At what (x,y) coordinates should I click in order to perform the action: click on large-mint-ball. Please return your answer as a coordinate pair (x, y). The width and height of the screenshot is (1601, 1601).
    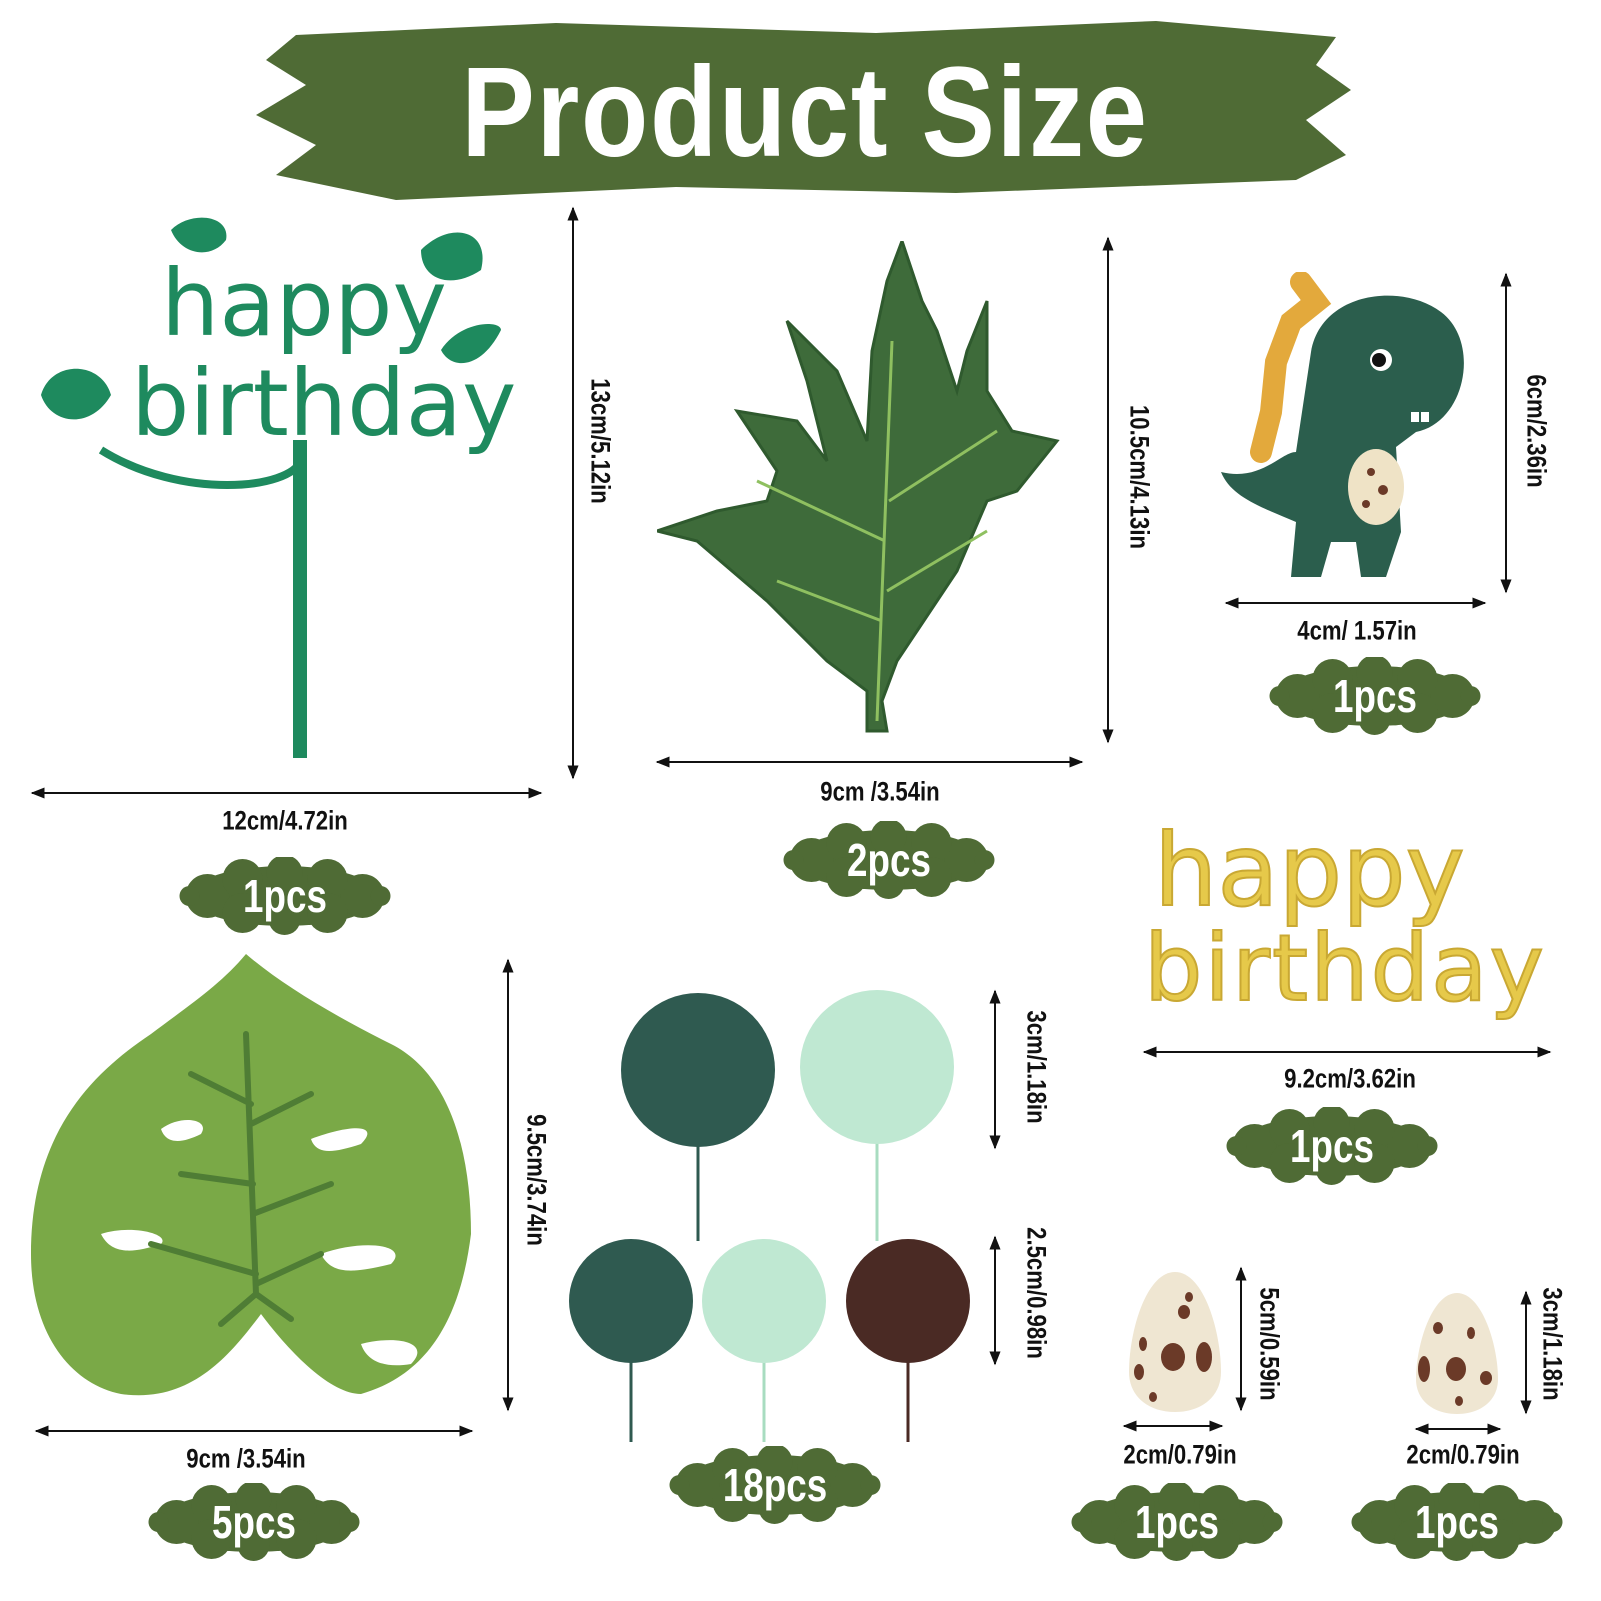
    Looking at the image, I should click on (877, 1067).